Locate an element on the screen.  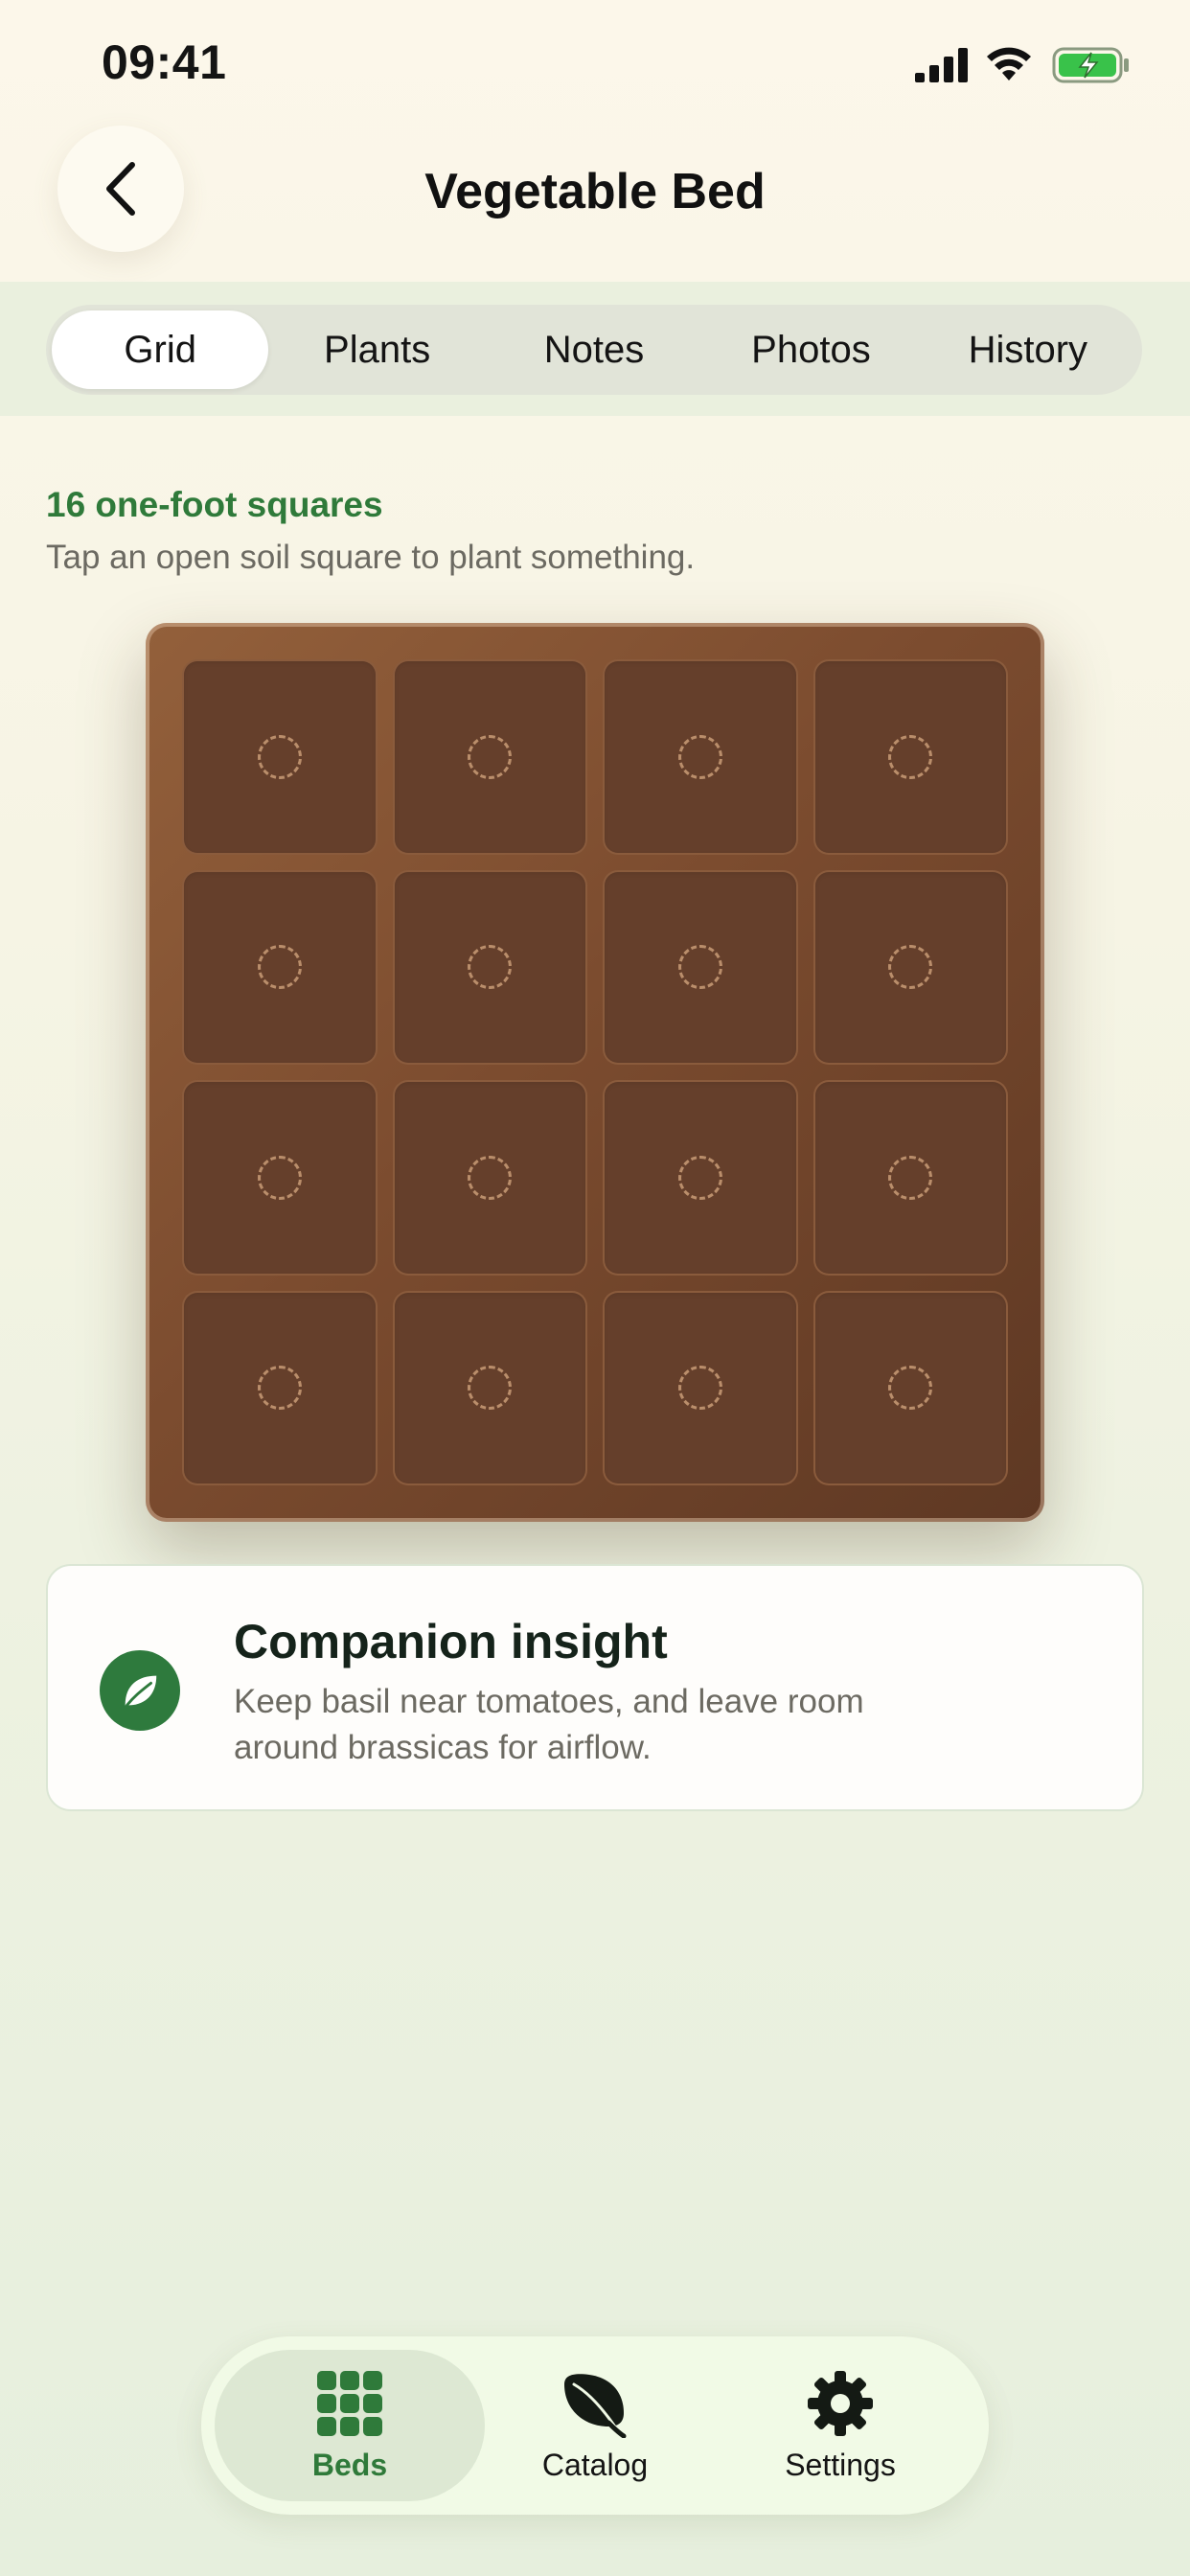
header: Vegetable Bed is located at coordinates (595, 203).